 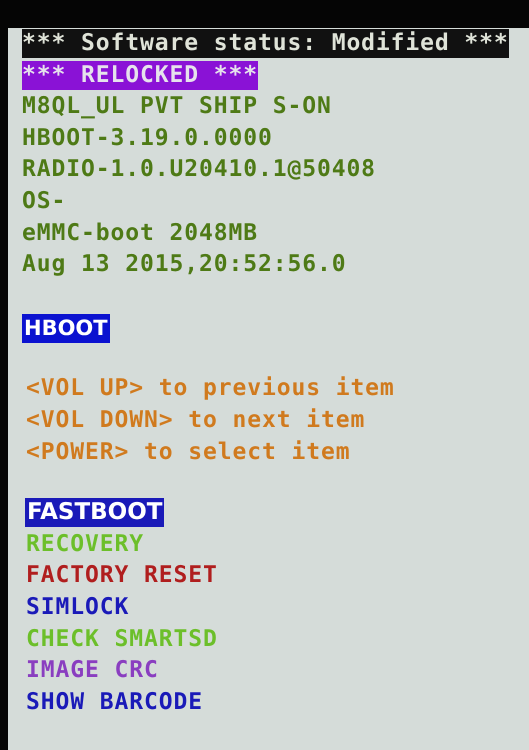 I want to click on menu-item: FASTBOOT, so click(x=94, y=513).